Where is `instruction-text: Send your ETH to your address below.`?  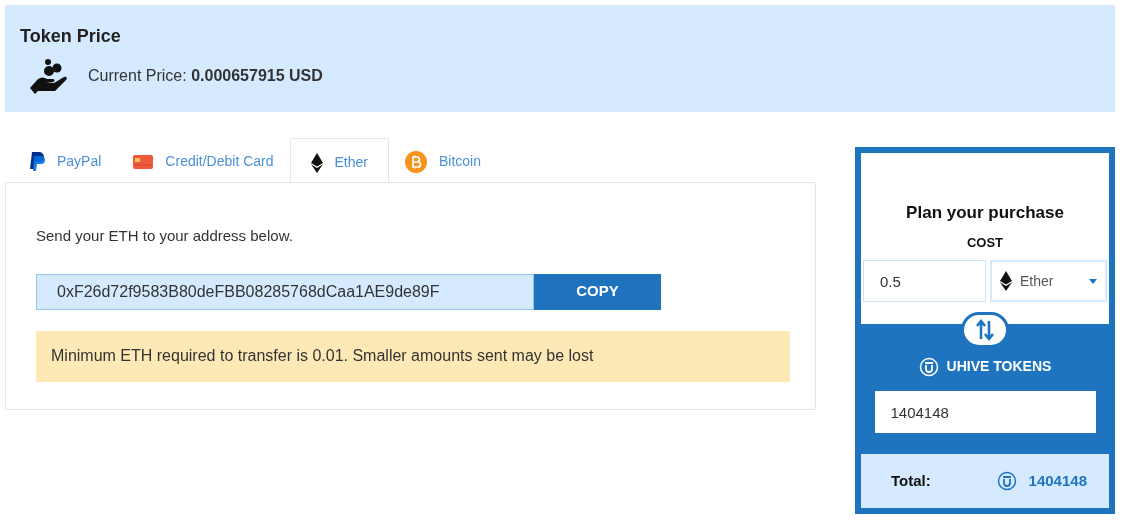 instruction-text: Send your ETH to your address below. is located at coordinates (165, 236).